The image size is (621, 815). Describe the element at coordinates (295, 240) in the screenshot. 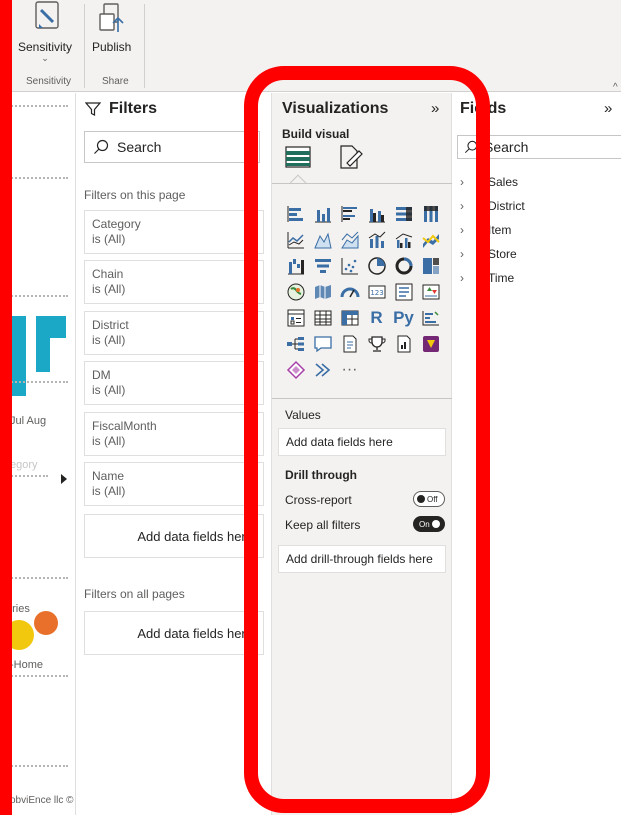

I see `line-chart-icon` at that location.